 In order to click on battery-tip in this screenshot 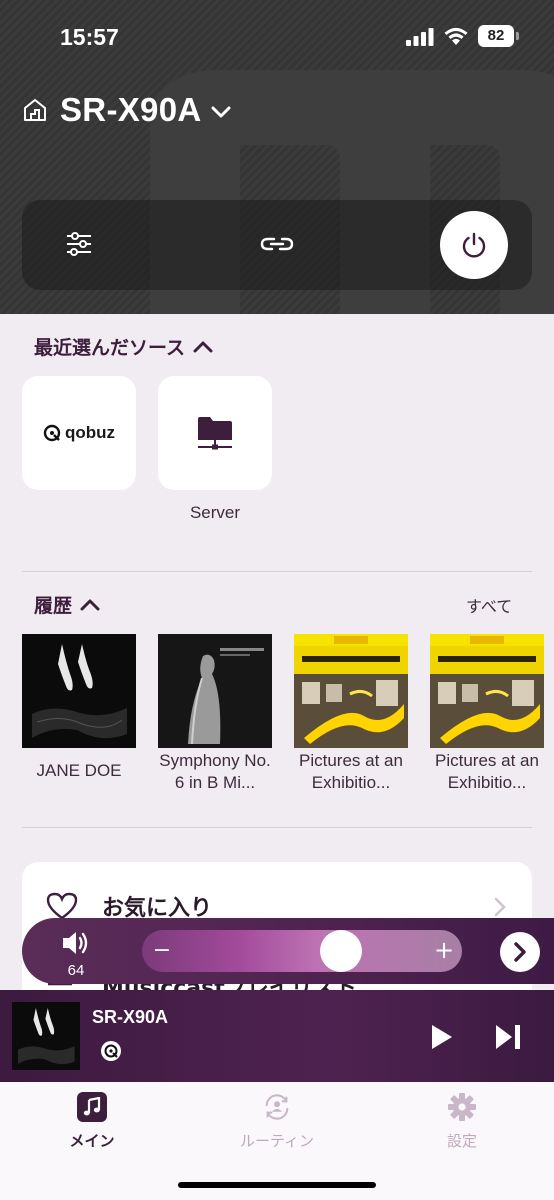, I will do `click(517, 36)`.